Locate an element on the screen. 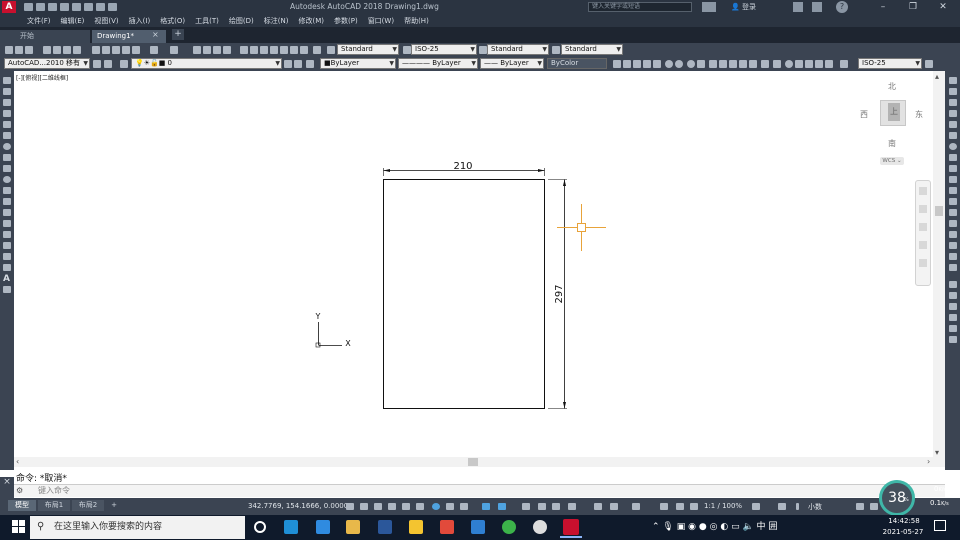  taskbar-date: 2021-05-27 is located at coordinates (903, 532).